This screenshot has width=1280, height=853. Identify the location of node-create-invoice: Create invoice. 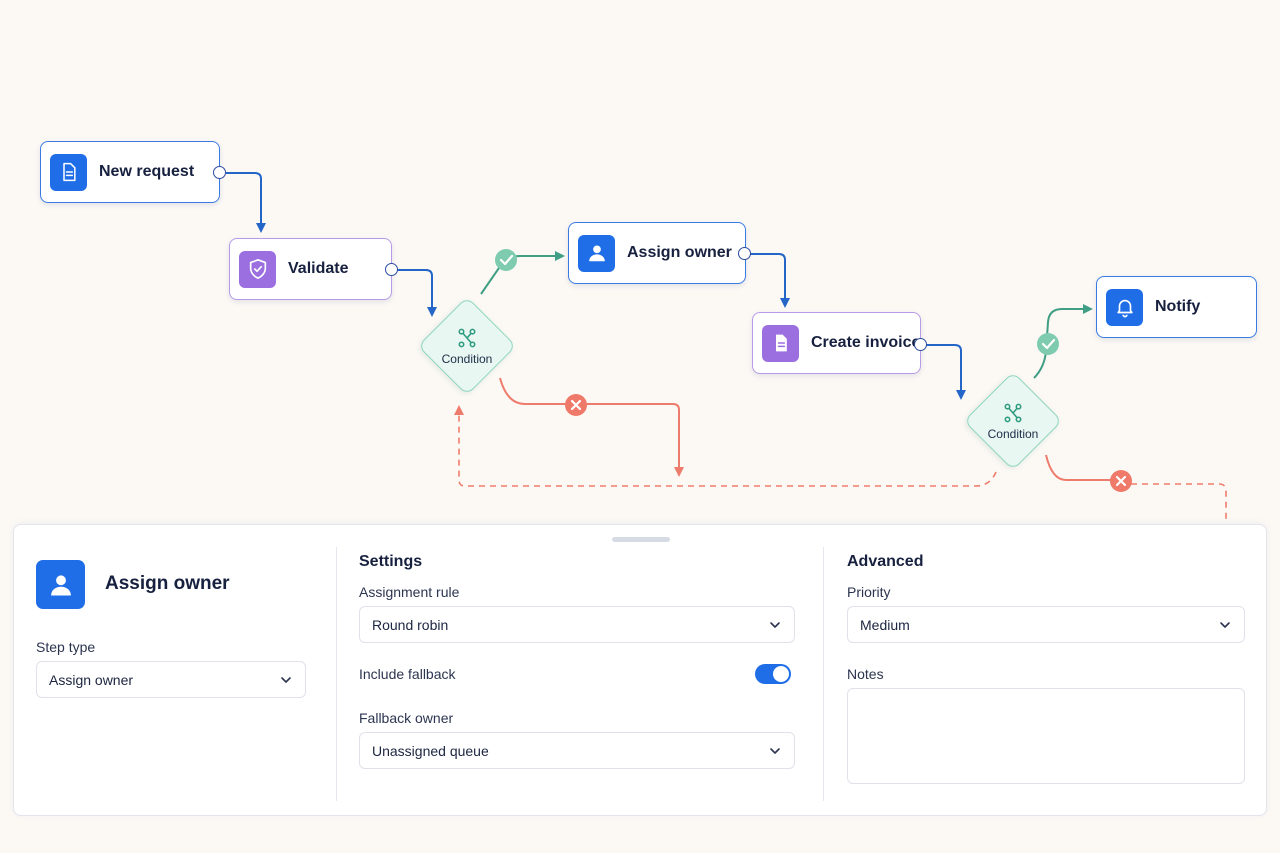
(836, 343).